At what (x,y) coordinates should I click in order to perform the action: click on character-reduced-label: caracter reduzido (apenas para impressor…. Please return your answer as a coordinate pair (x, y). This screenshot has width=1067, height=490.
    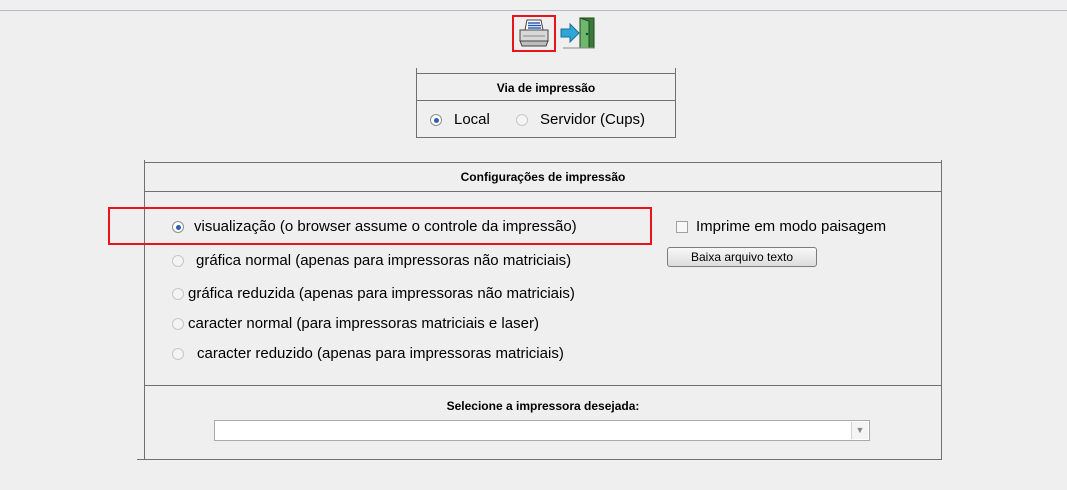
    Looking at the image, I should click on (380, 353).